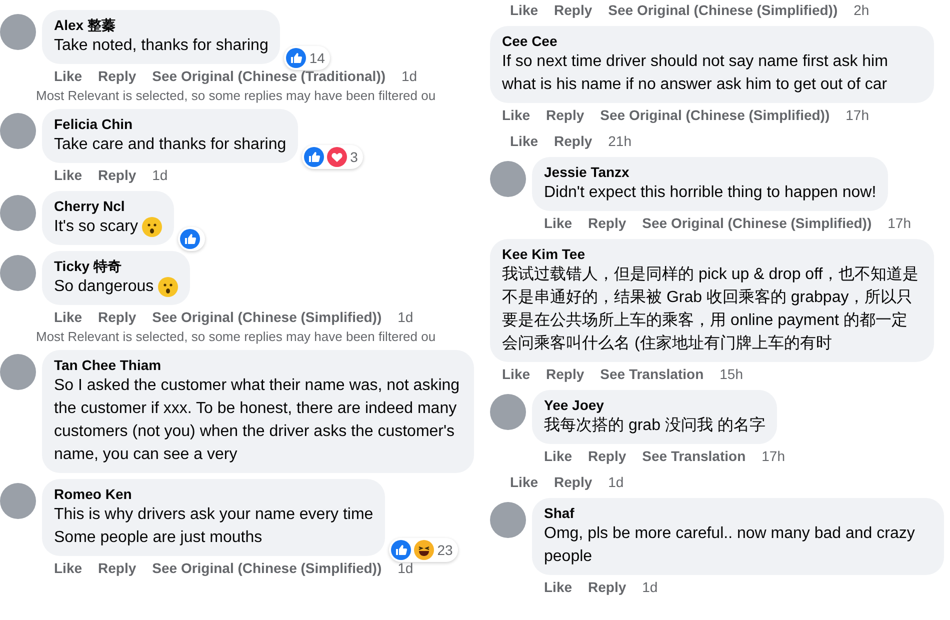 This screenshot has height=620, width=950. I want to click on commenter-name: Ticky 特奇, so click(116, 266).